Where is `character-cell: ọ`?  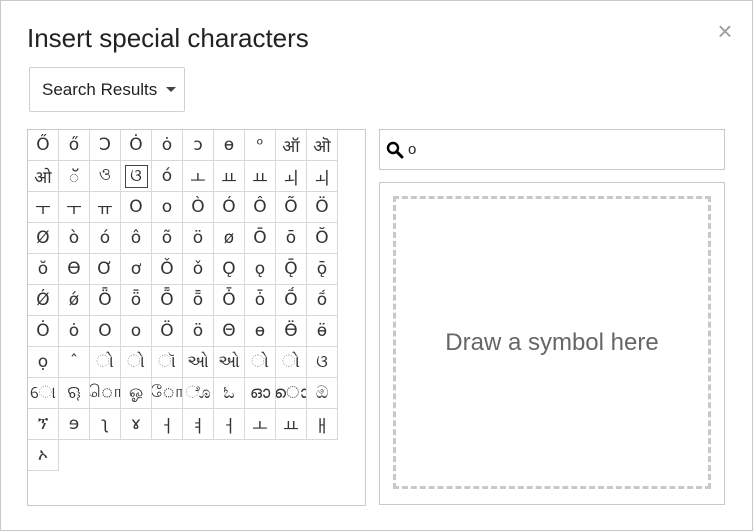 character-cell: ọ is located at coordinates (43, 362).